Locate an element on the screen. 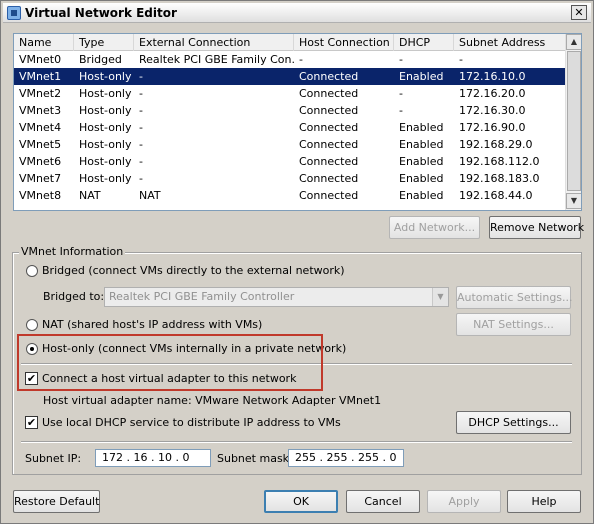 The image size is (594, 524). column-header: Type is located at coordinates (104, 42).